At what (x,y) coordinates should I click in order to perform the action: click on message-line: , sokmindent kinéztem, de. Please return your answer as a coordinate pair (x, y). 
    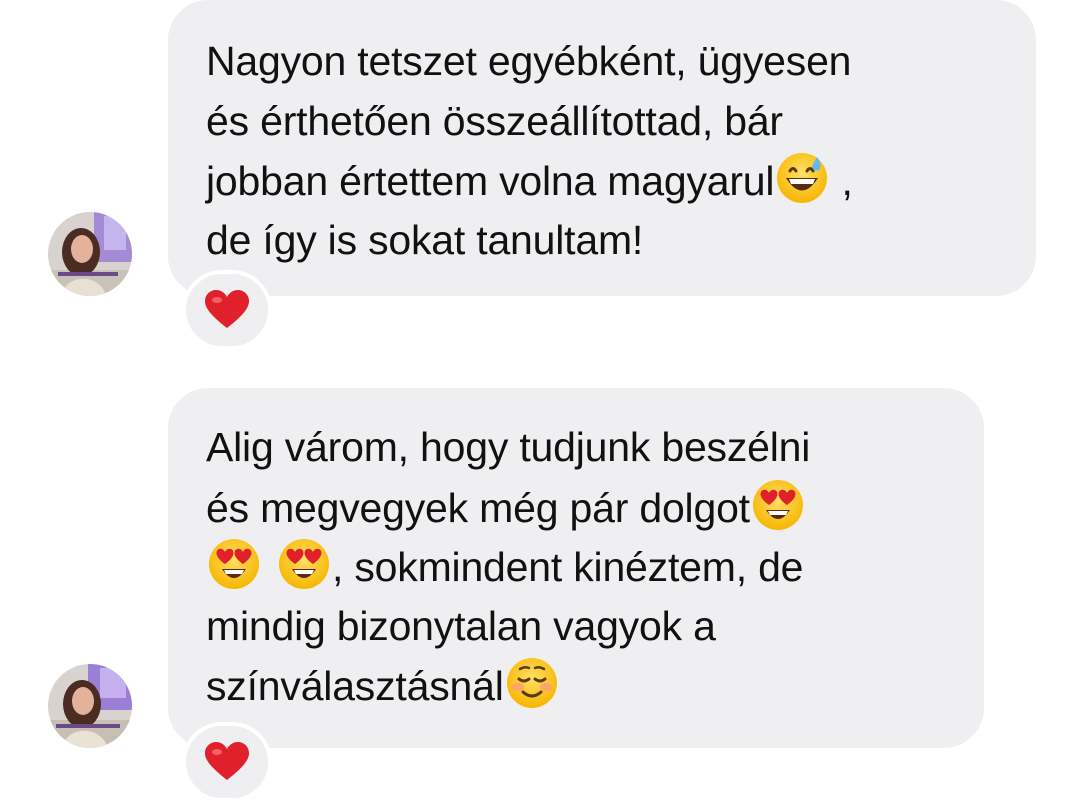
    Looking at the image, I should click on (577, 567).